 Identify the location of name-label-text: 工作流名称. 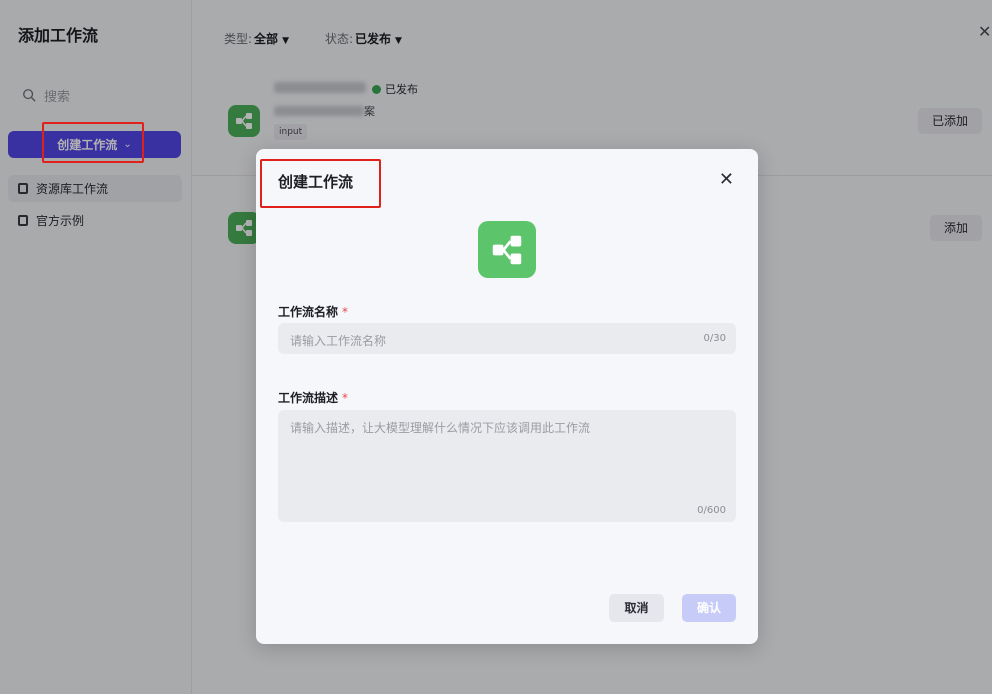
(308, 312).